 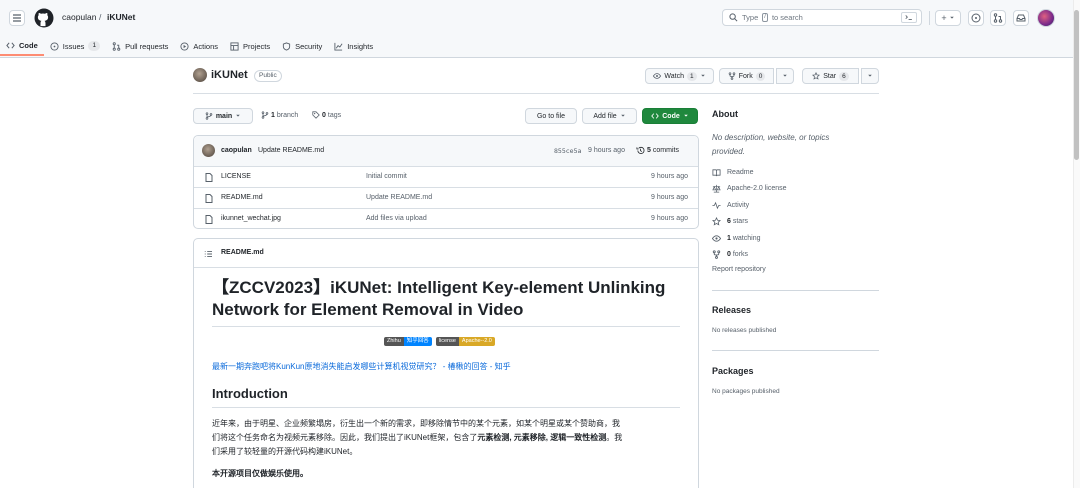 I want to click on tab-insights: Insights, so click(x=353, y=46).